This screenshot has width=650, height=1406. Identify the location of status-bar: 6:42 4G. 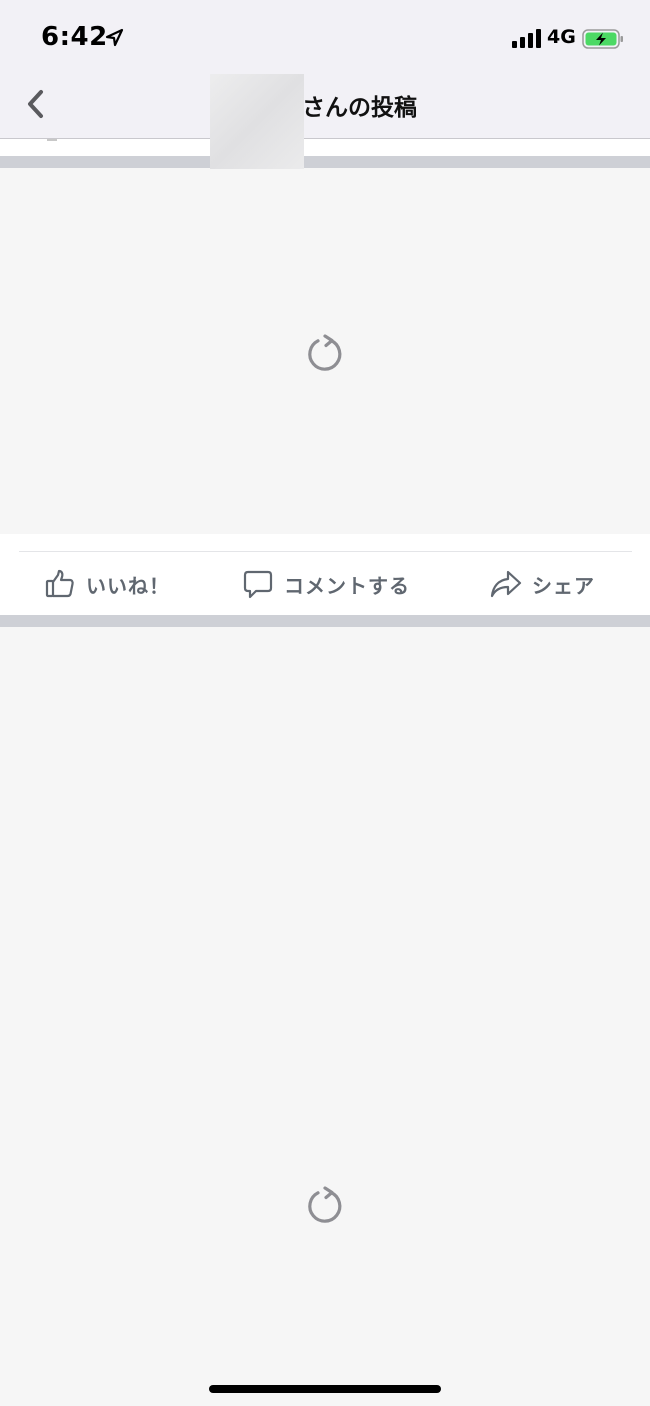
(325, 37).